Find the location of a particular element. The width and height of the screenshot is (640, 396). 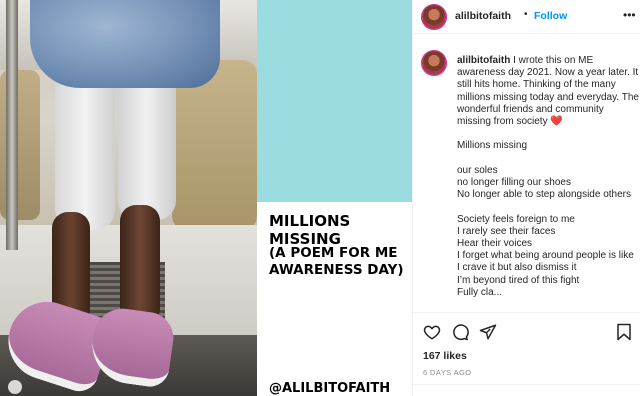

photo-calf is located at coordinates (140, 265).